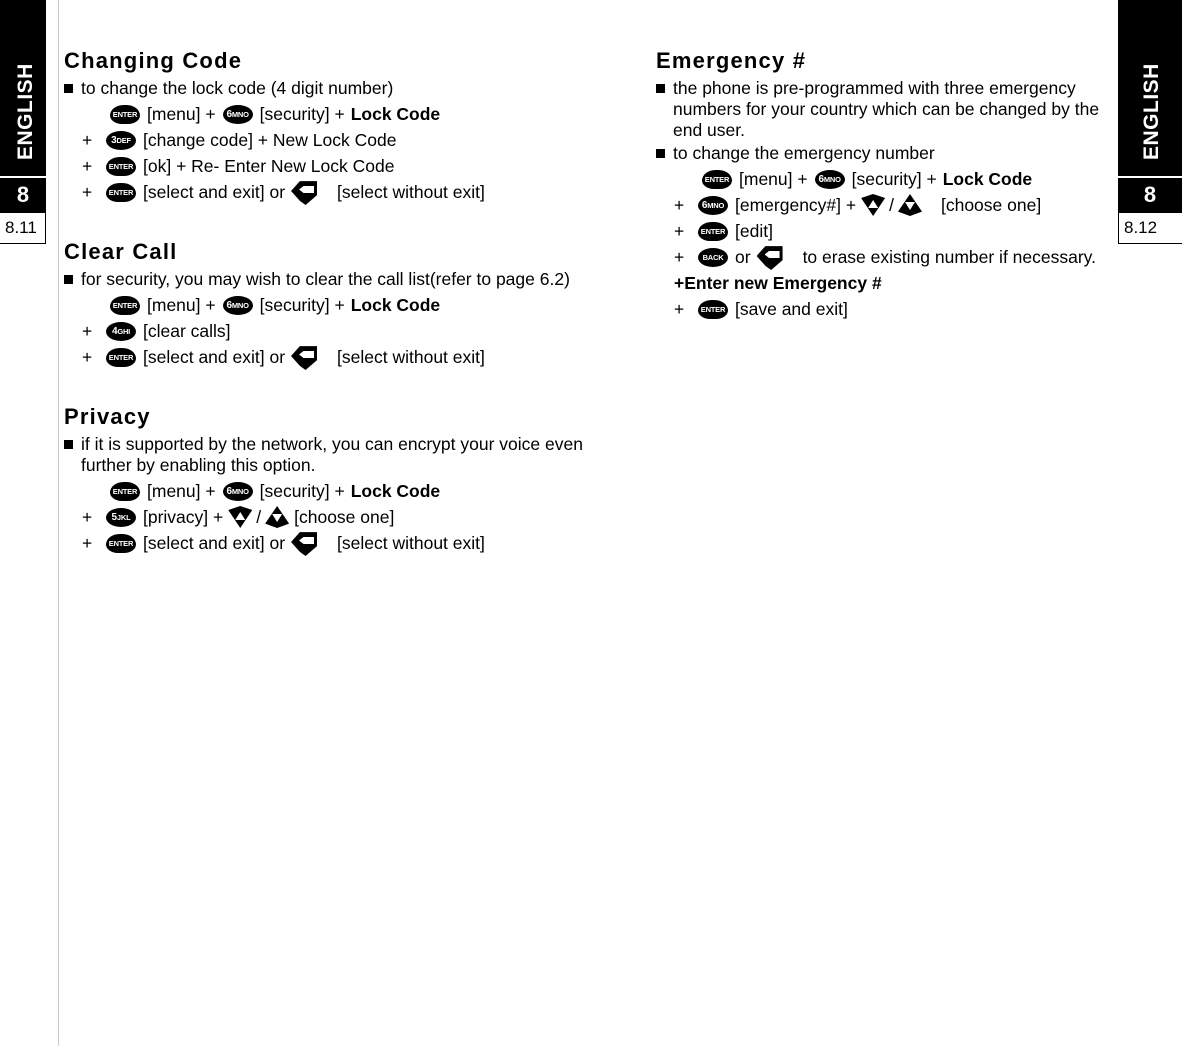  What do you see at coordinates (107, 416) in the screenshot?
I see `section-title: Privacy` at bounding box center [107, 416].